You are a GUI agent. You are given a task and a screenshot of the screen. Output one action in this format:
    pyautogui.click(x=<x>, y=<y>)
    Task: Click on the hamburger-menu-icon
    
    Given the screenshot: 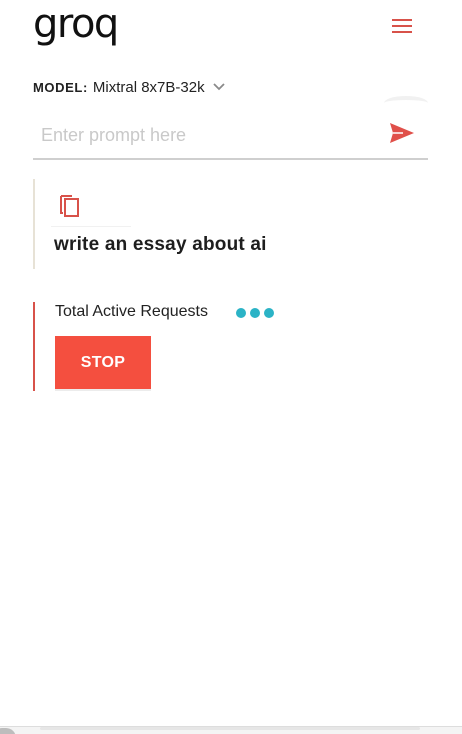 What is the action you would take?
    pyautogui.click(x=402, y=26)
    